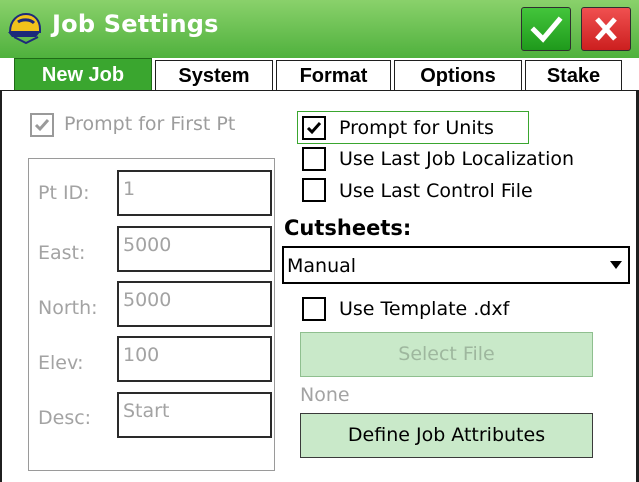 The image size is (639, 482). I want to click on elev-label: Elev:, so click(61, 363).